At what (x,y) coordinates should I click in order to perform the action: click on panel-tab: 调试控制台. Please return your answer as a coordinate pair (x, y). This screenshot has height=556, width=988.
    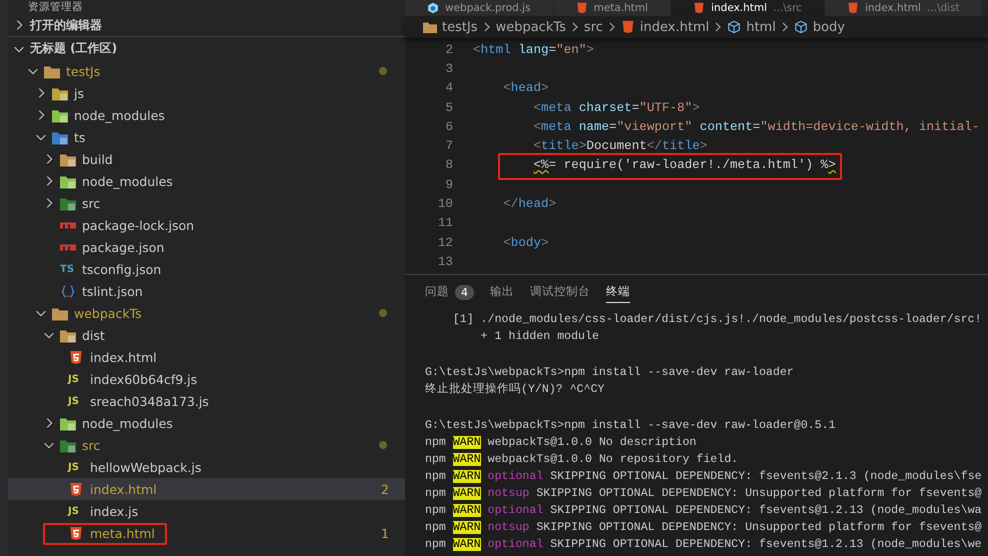
    Looking at the image, I should click on (560, 292).